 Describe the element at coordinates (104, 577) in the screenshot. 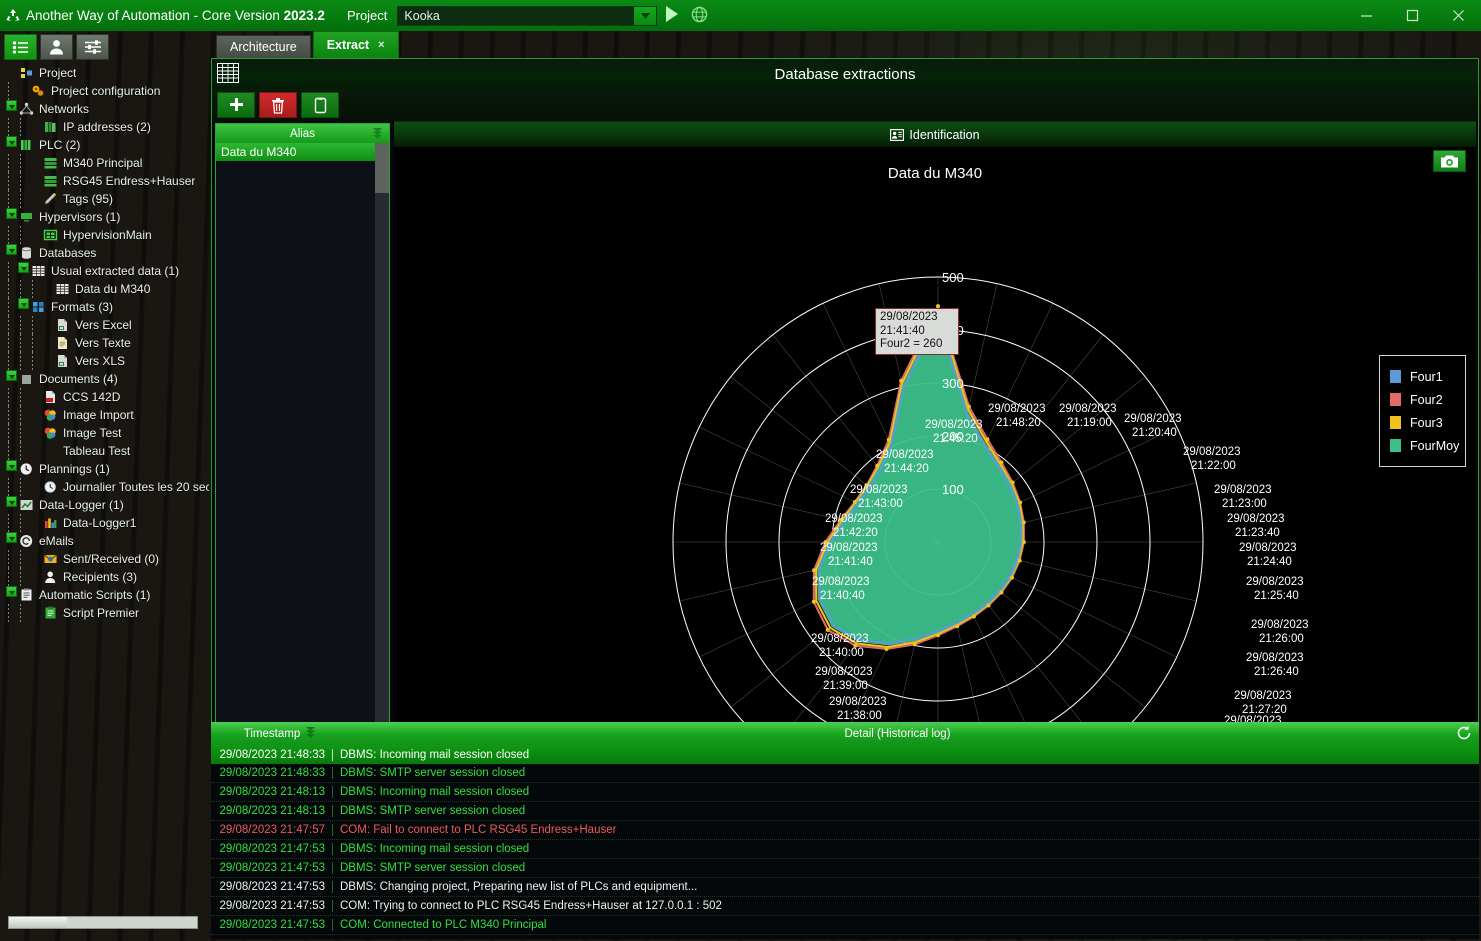

I see `tree-item-recipients-3: Recipients (3)` at that location.